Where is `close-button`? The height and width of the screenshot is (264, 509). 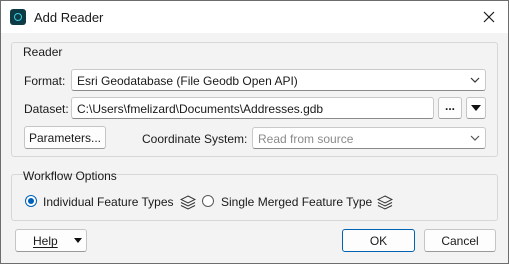 close-button is located at coordinates (489, 17).